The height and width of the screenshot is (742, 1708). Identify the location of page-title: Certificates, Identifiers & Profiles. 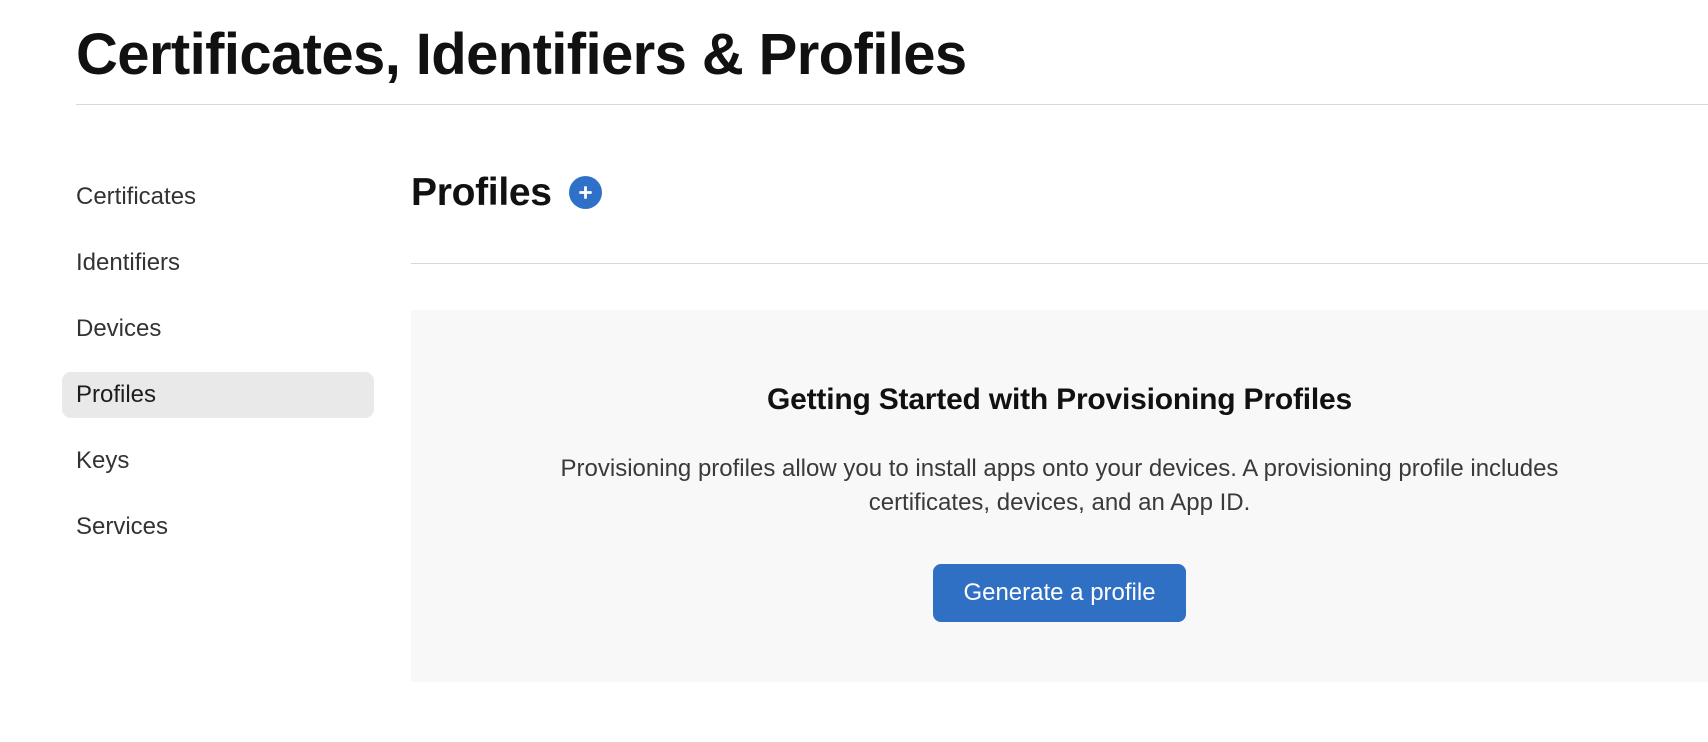
(521, 54).